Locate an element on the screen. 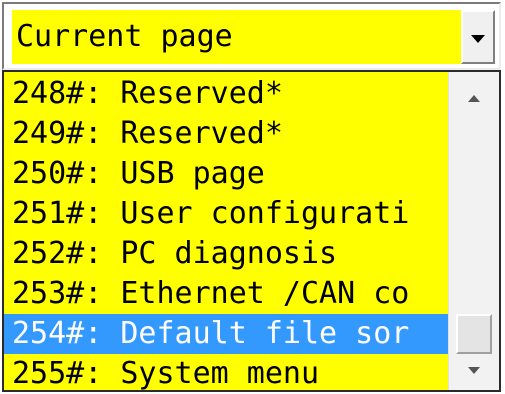  chevron-down-icon is located at coordinates (478, 37).